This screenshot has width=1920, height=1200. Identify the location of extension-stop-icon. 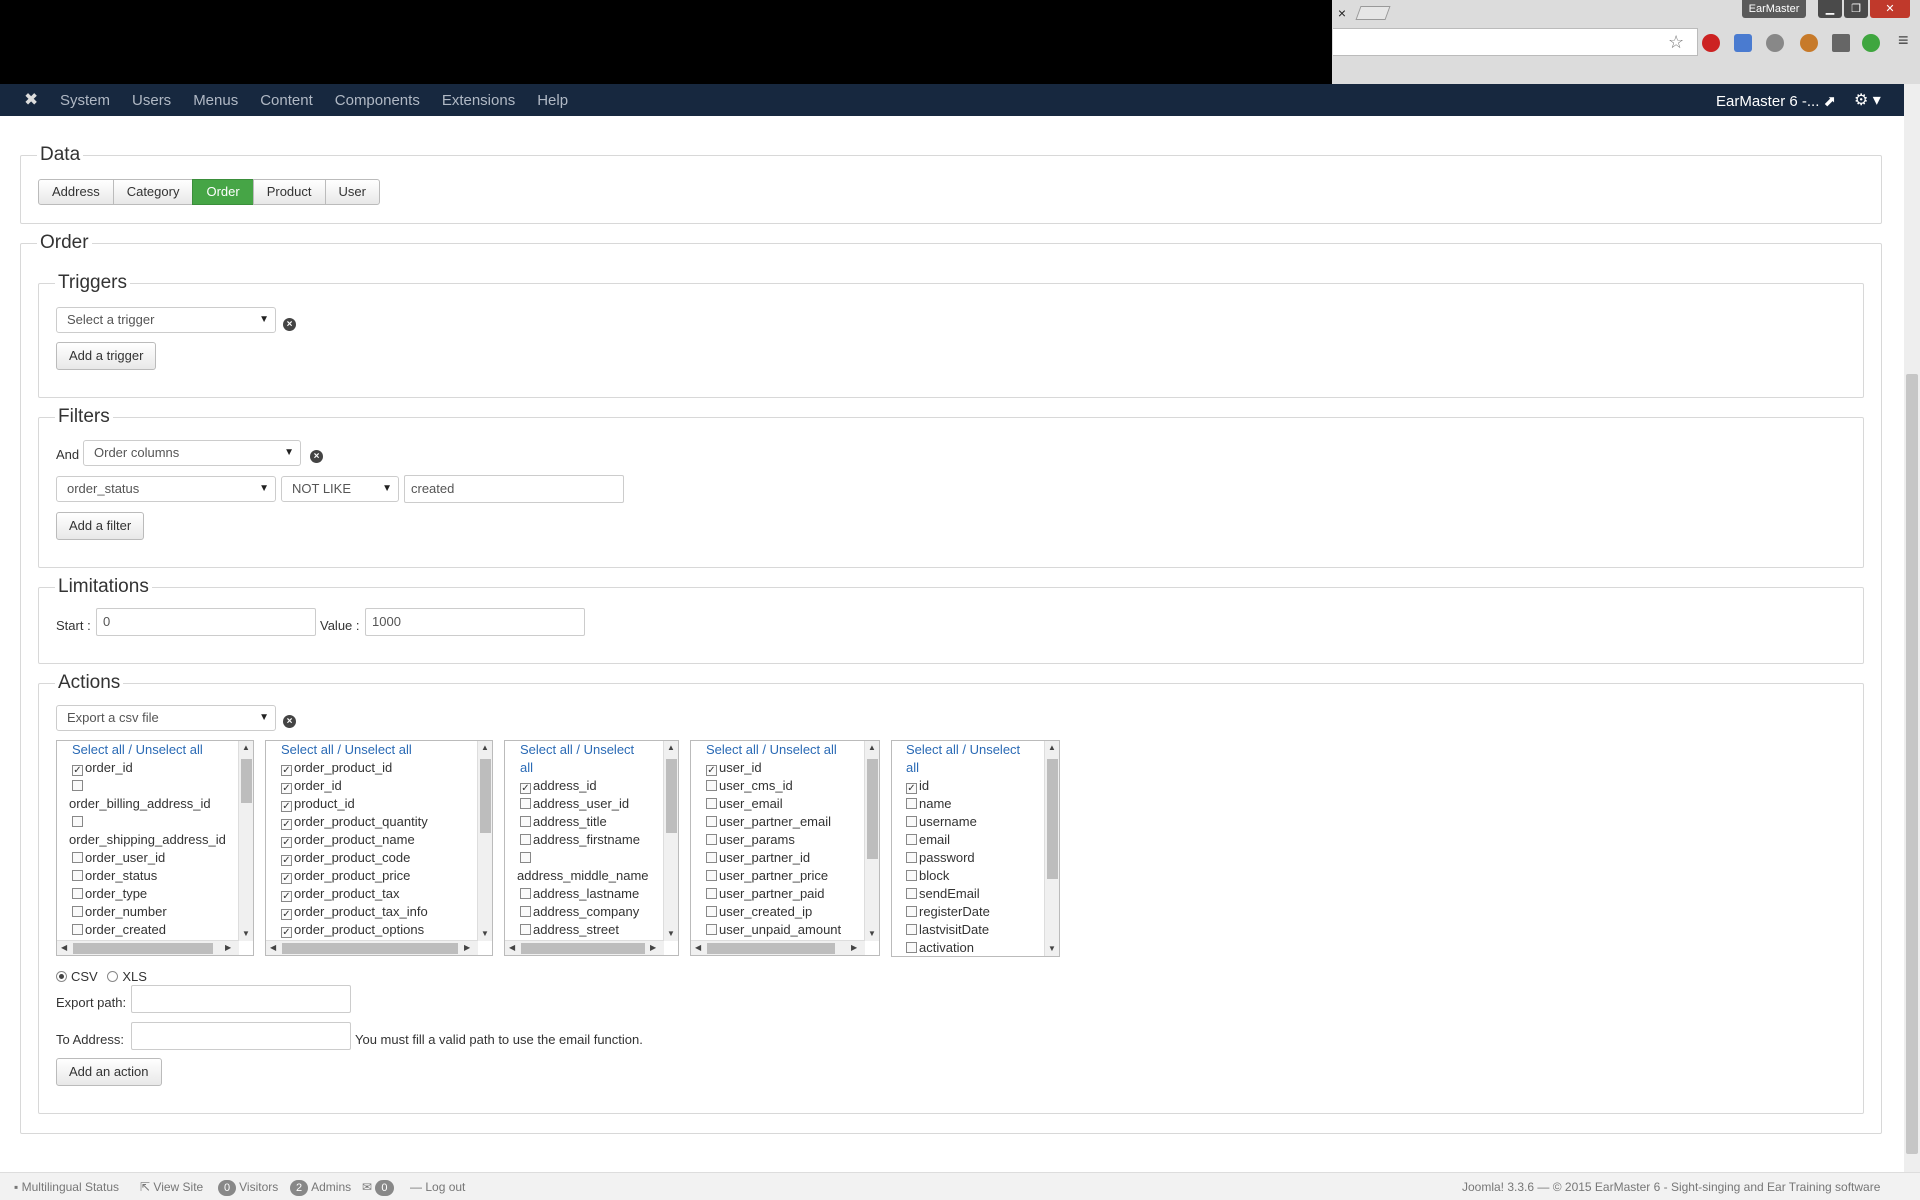
(1711, 43).